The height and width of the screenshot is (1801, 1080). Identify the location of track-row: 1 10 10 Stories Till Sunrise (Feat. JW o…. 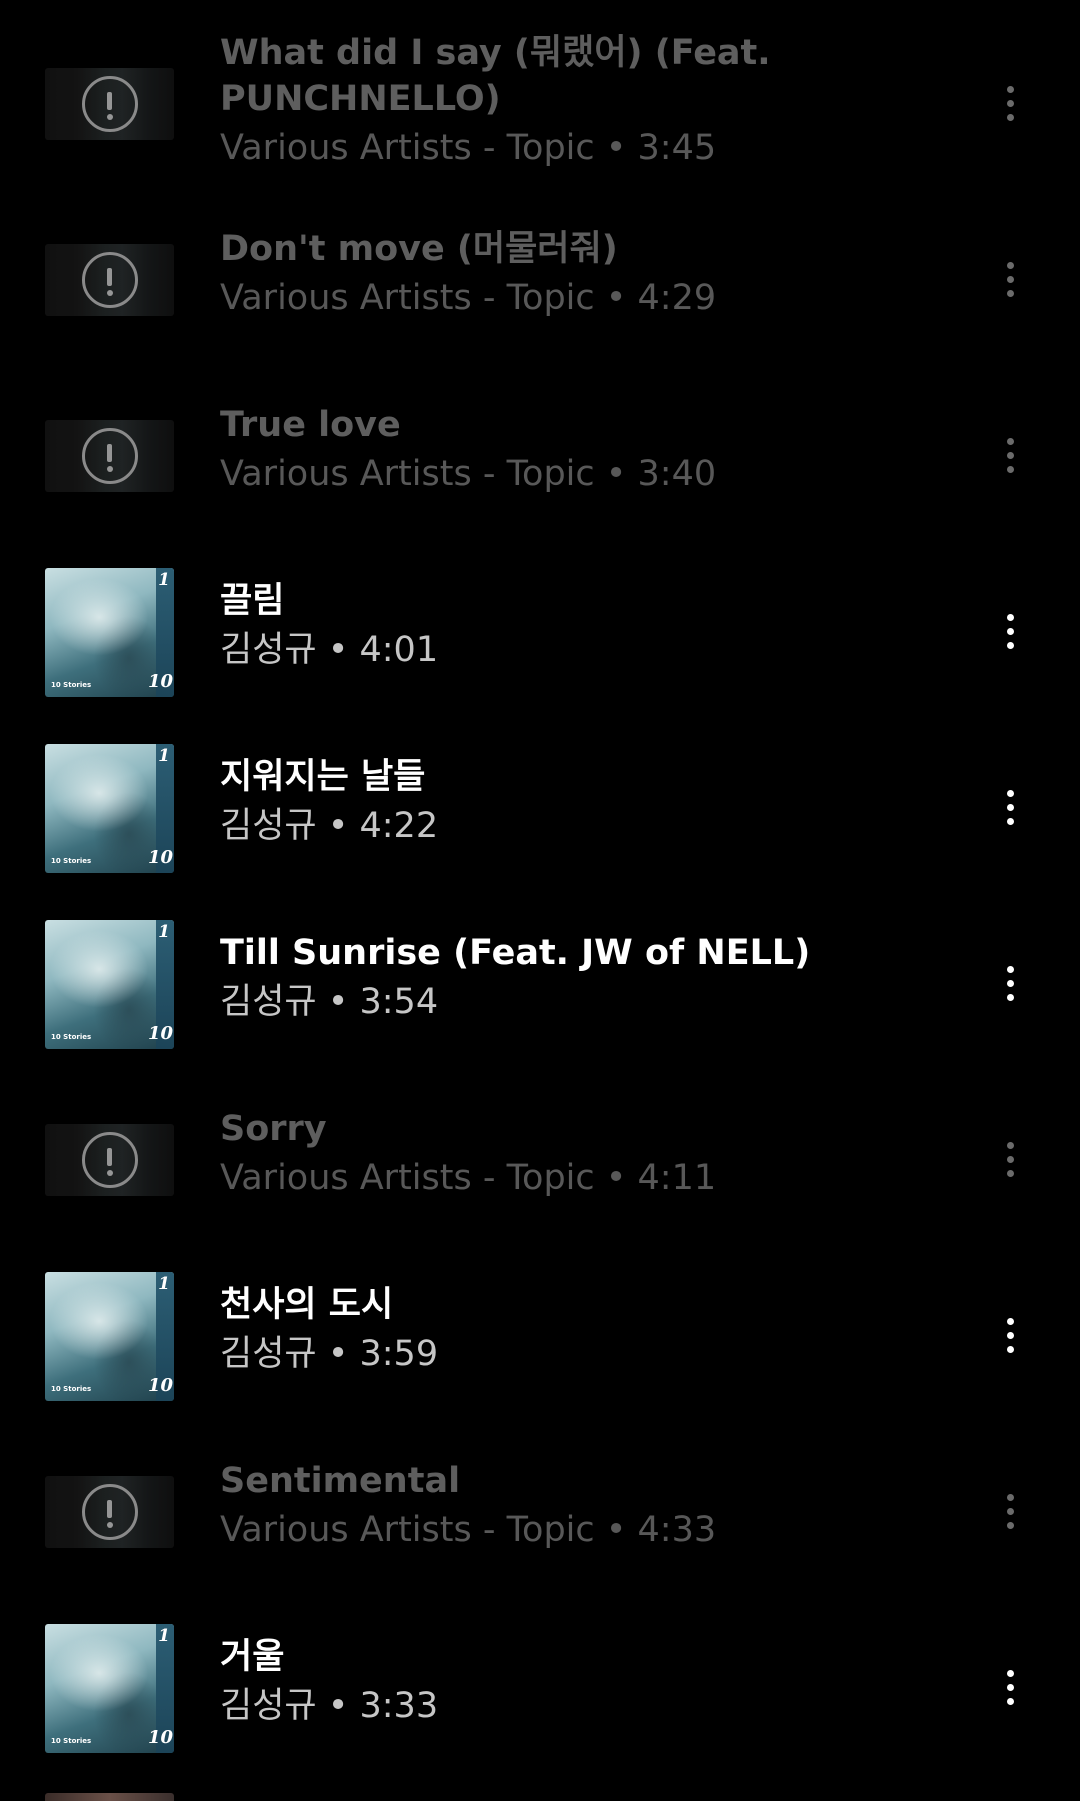
(540, 984).